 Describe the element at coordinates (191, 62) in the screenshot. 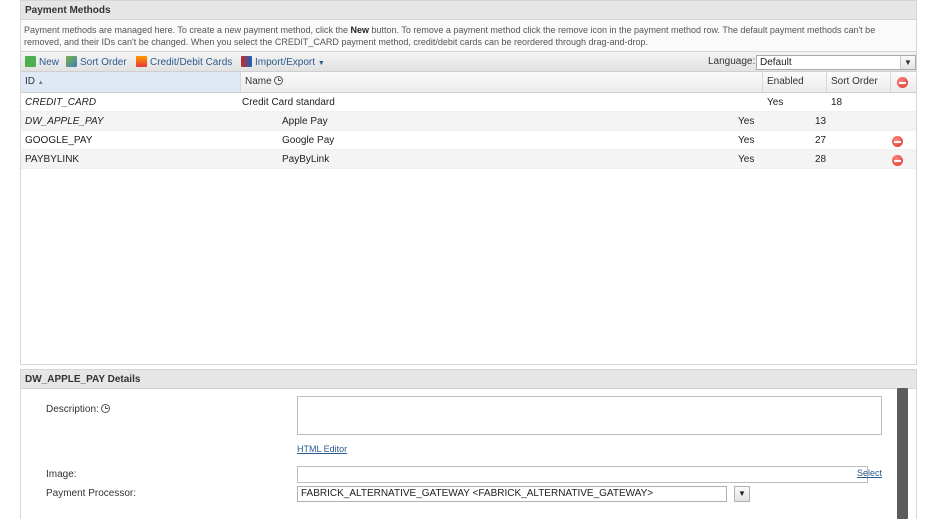

I see `cards-label: Credit/Debit Cards` at that location.